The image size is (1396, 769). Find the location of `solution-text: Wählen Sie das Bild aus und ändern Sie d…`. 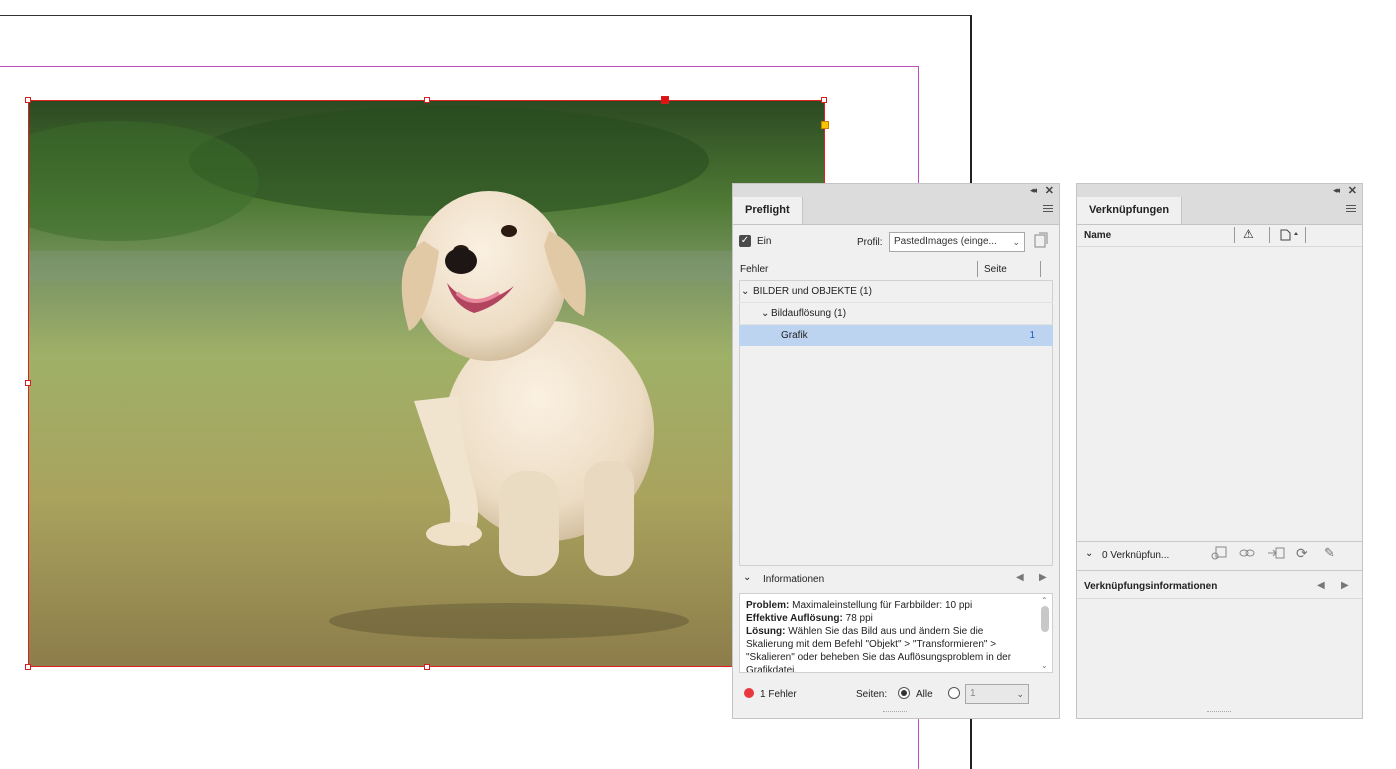

solution-text: Wählen Sie das Bild aus und ändern Sie d… is located at coordinates (879, 649).